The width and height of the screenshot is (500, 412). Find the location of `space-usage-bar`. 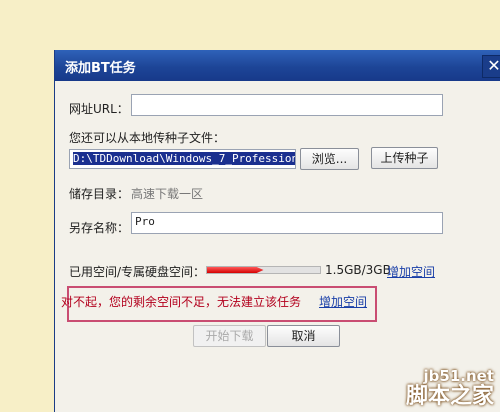

space-usage-bar is located at coordinates (263, 270).